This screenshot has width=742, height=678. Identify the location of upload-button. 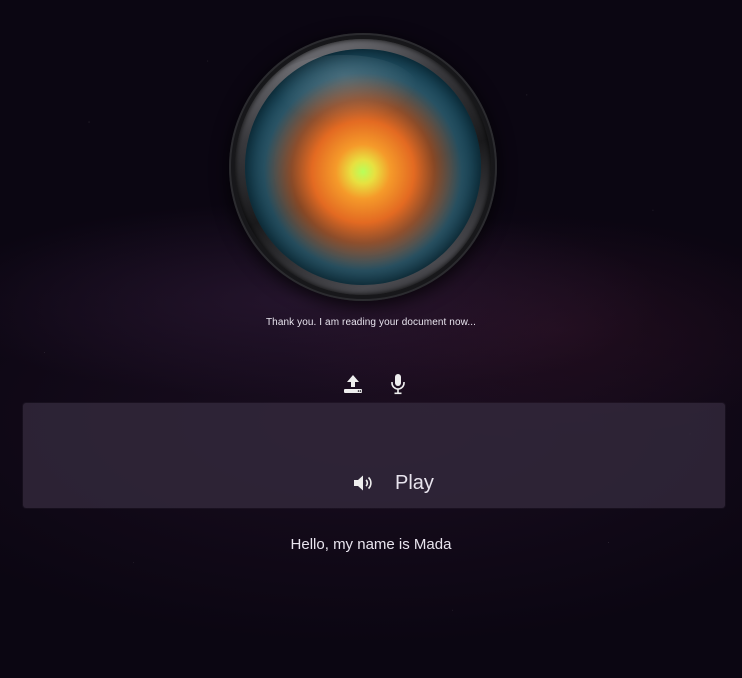
(353, 384).